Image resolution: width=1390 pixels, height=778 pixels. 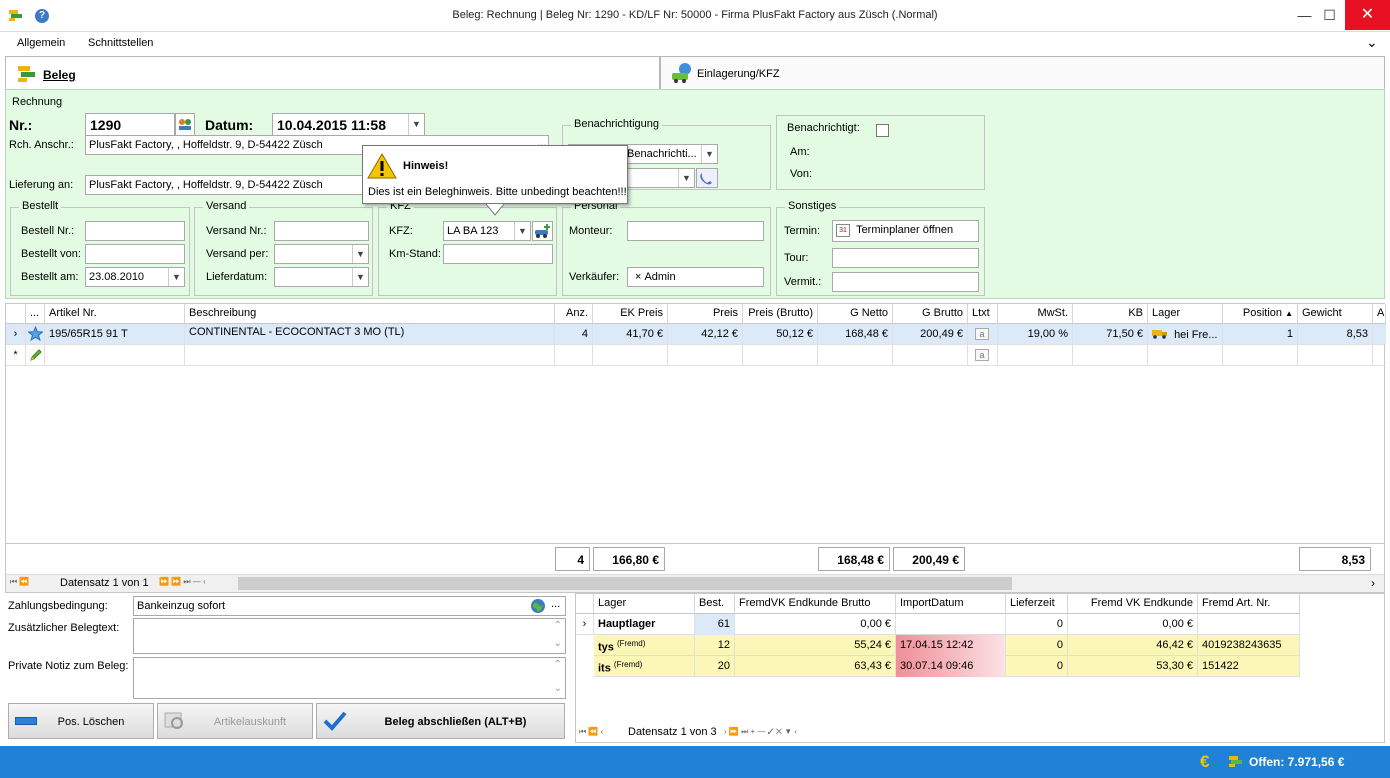 I want to click on new-cell-mwst, so click(x=1035, y=355).